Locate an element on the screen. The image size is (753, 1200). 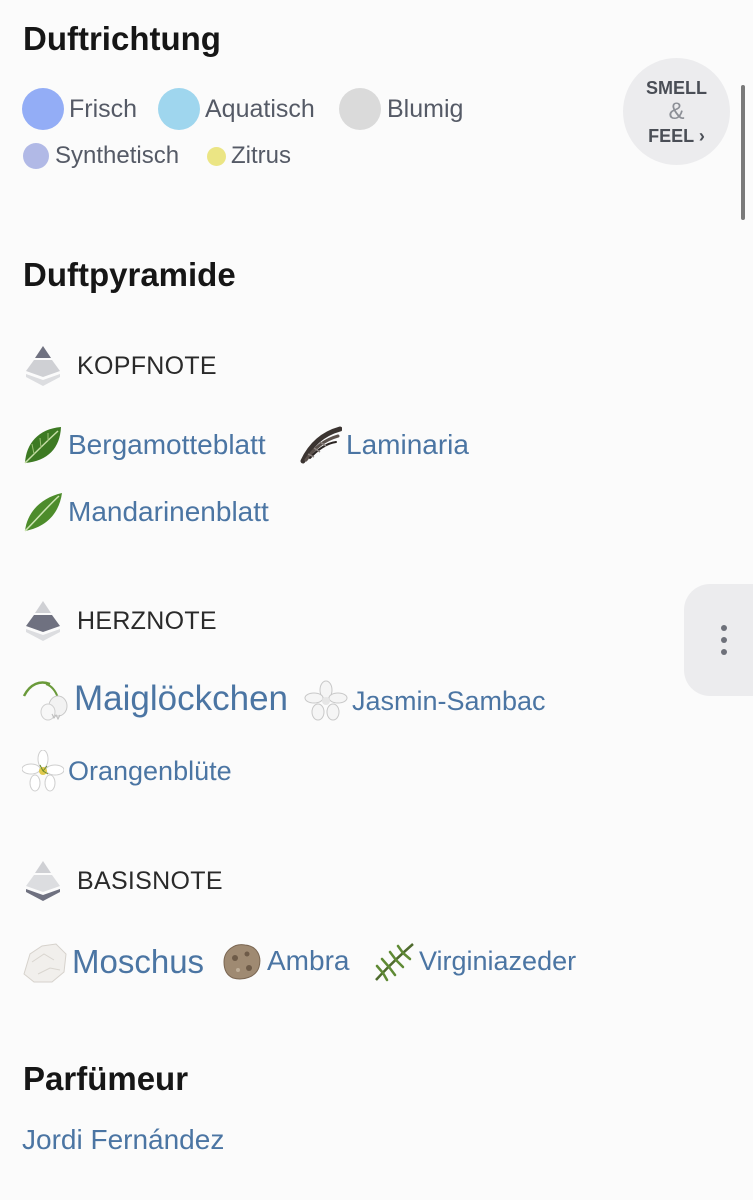
accords-title: Duftrichtung is located at coordinates (122, 38).